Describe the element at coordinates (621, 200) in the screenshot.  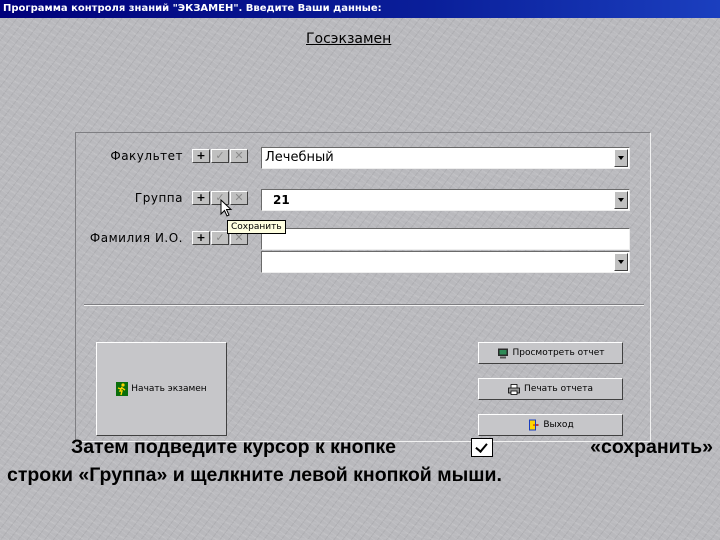
I see `group-dropdown-icon` at that location.